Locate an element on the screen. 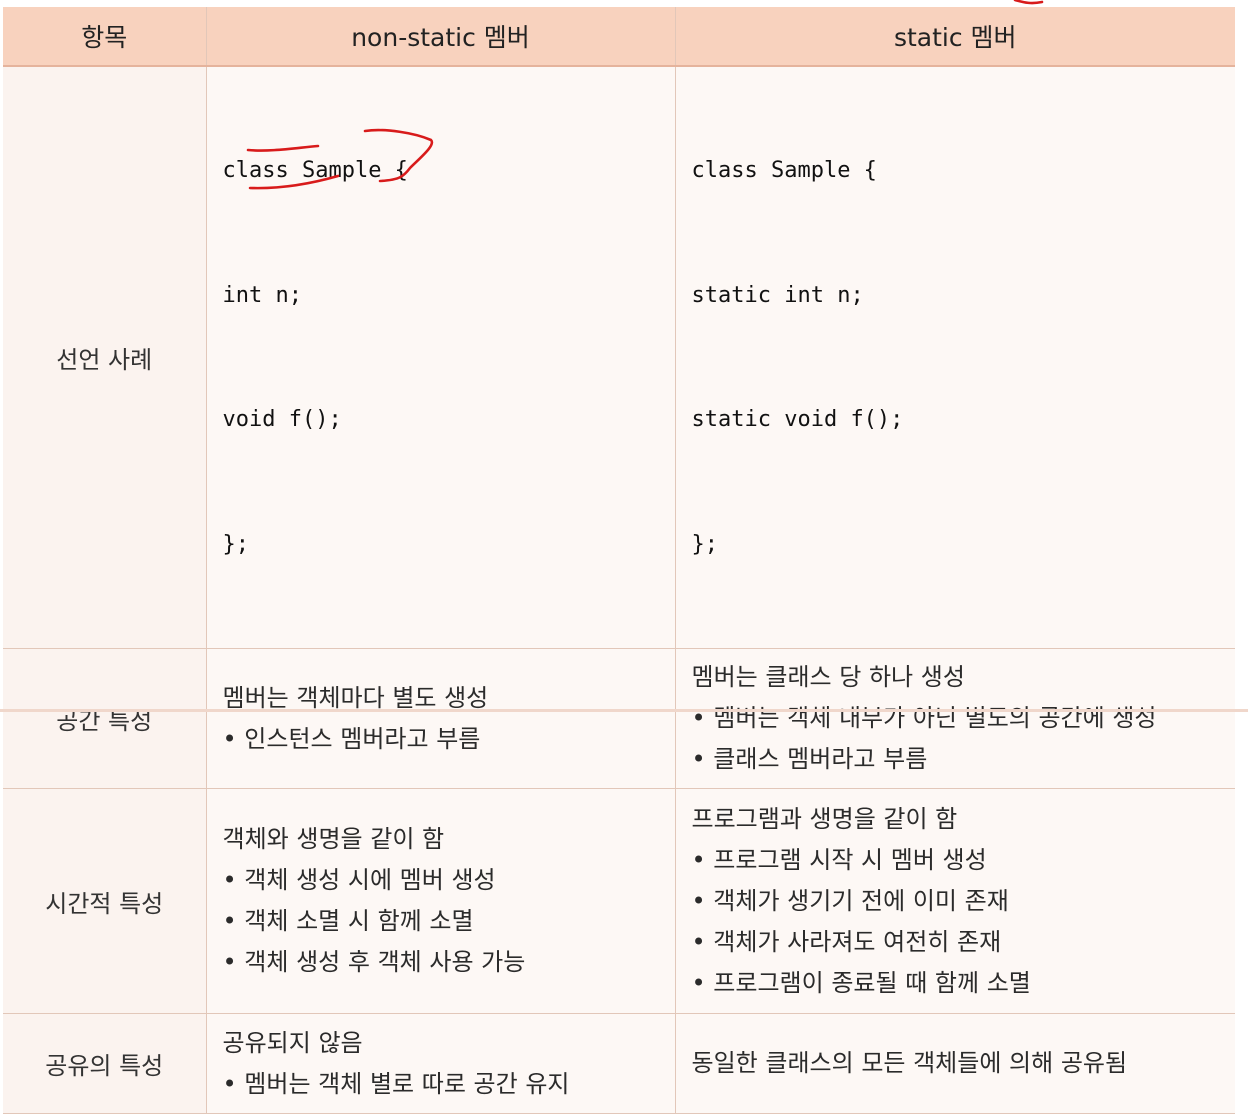  bullet-item: 프로그램 시작 시 멤버 생성 is located at coordinates (964, 860).